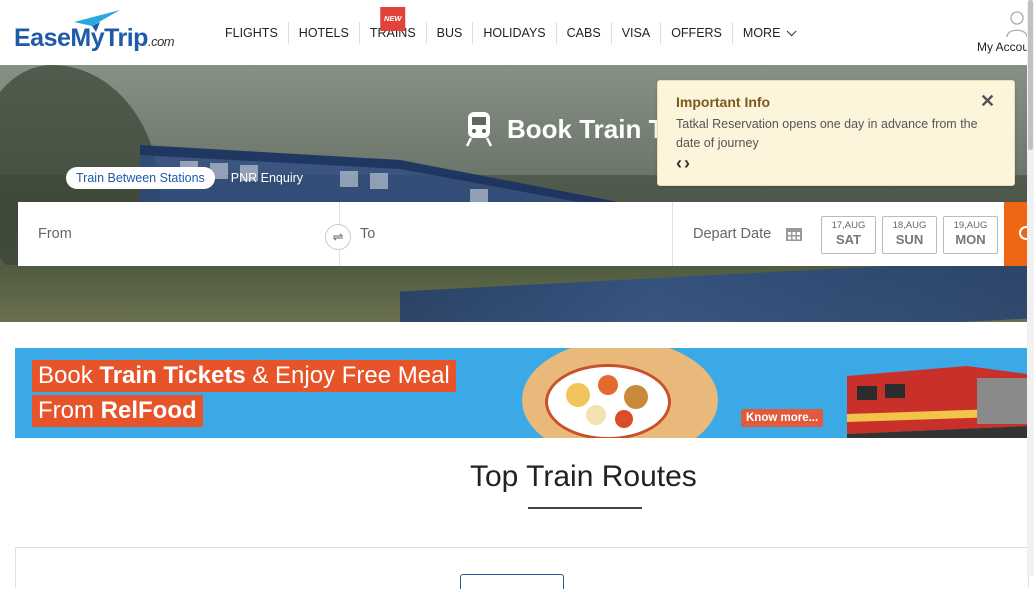 This screenshot has width=1034, height=589. I want to click on to-label: To, so click(368, 234).